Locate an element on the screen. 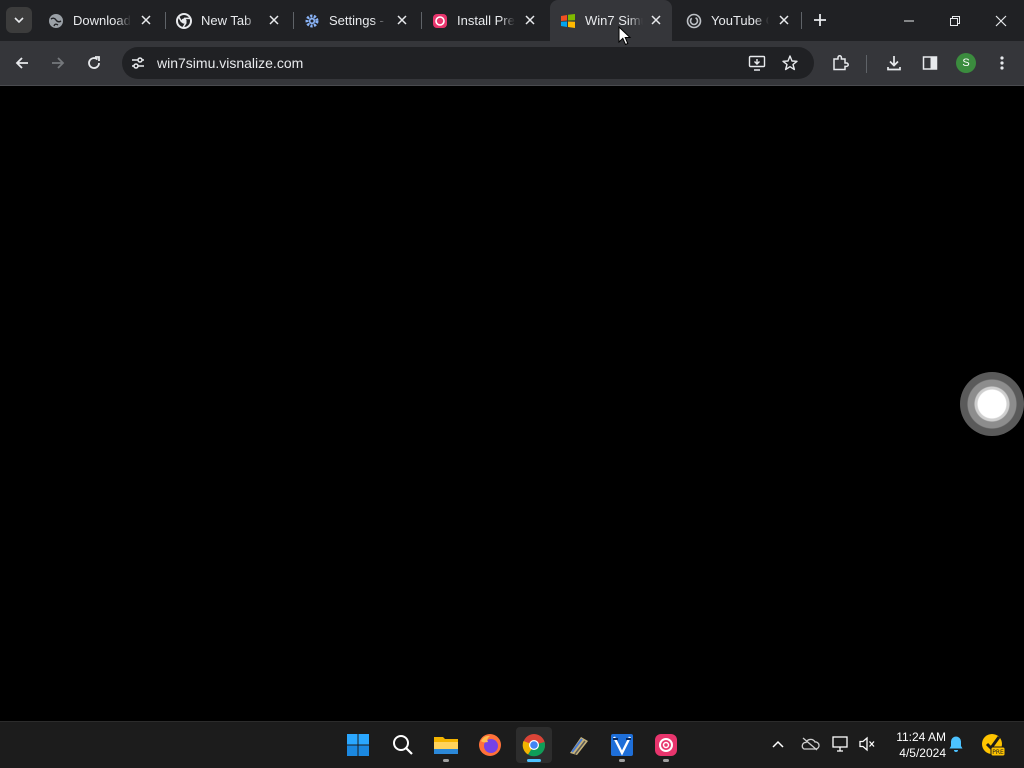  back-button is located at coordinates (22, 63).